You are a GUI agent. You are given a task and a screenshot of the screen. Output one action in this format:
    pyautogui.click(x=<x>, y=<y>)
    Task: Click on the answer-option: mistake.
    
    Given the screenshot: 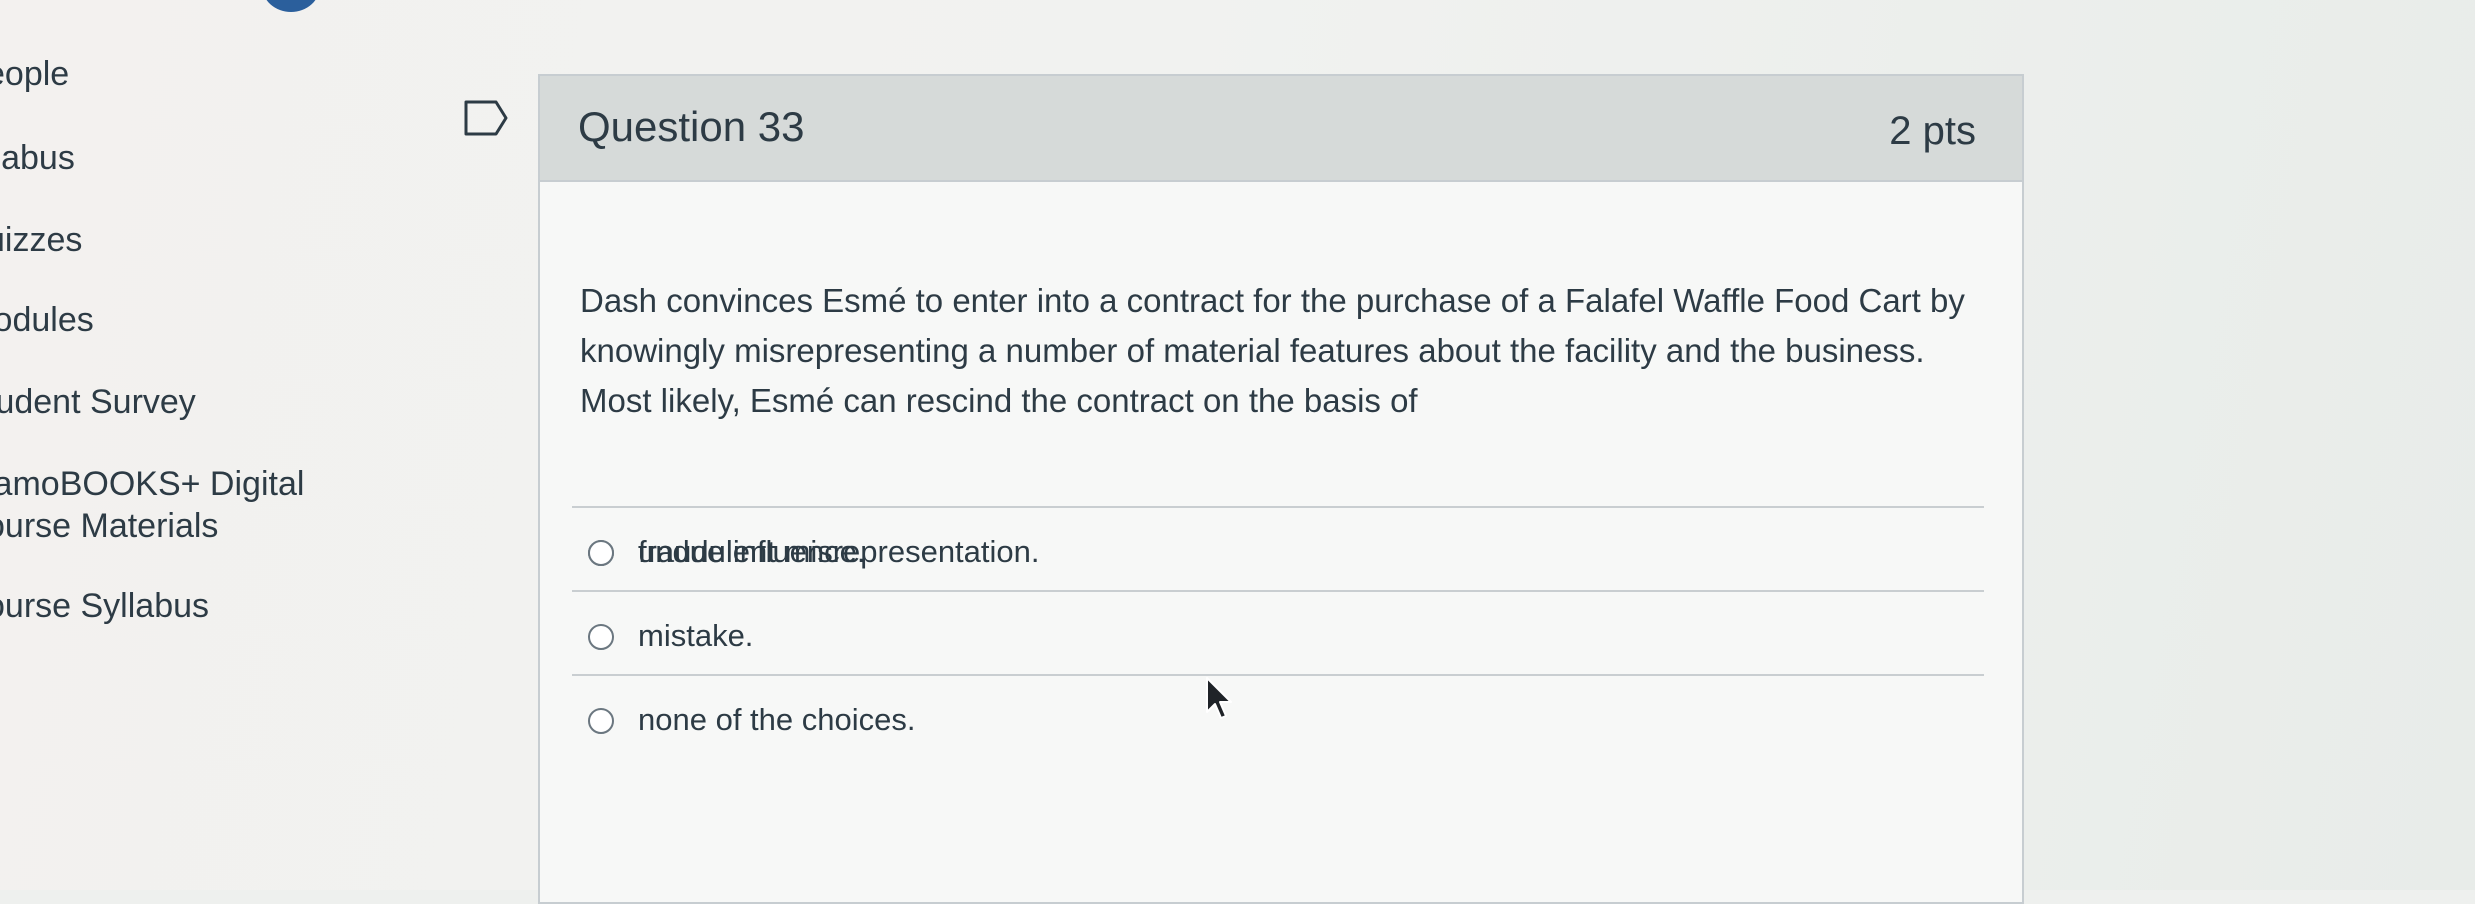 What is the action you would take?
    pyautogui.click(x=1278, y=632)
    